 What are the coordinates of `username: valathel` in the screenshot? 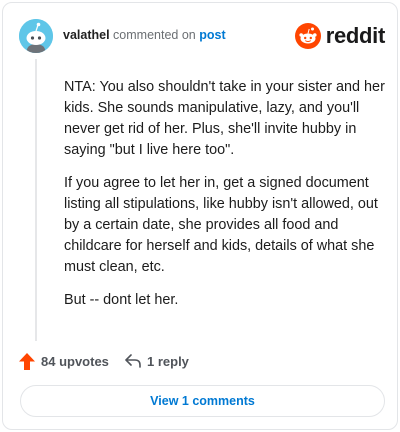 It's located at (86, 35).